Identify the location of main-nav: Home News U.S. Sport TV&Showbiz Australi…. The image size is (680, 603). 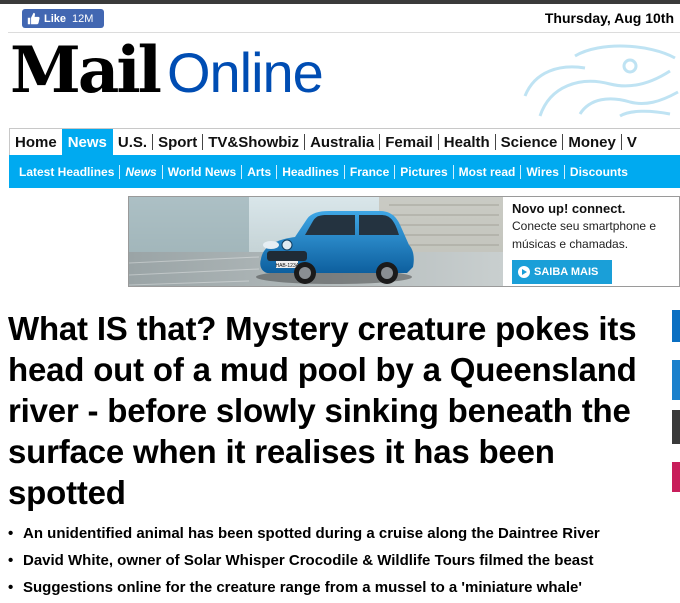
(344, 141).